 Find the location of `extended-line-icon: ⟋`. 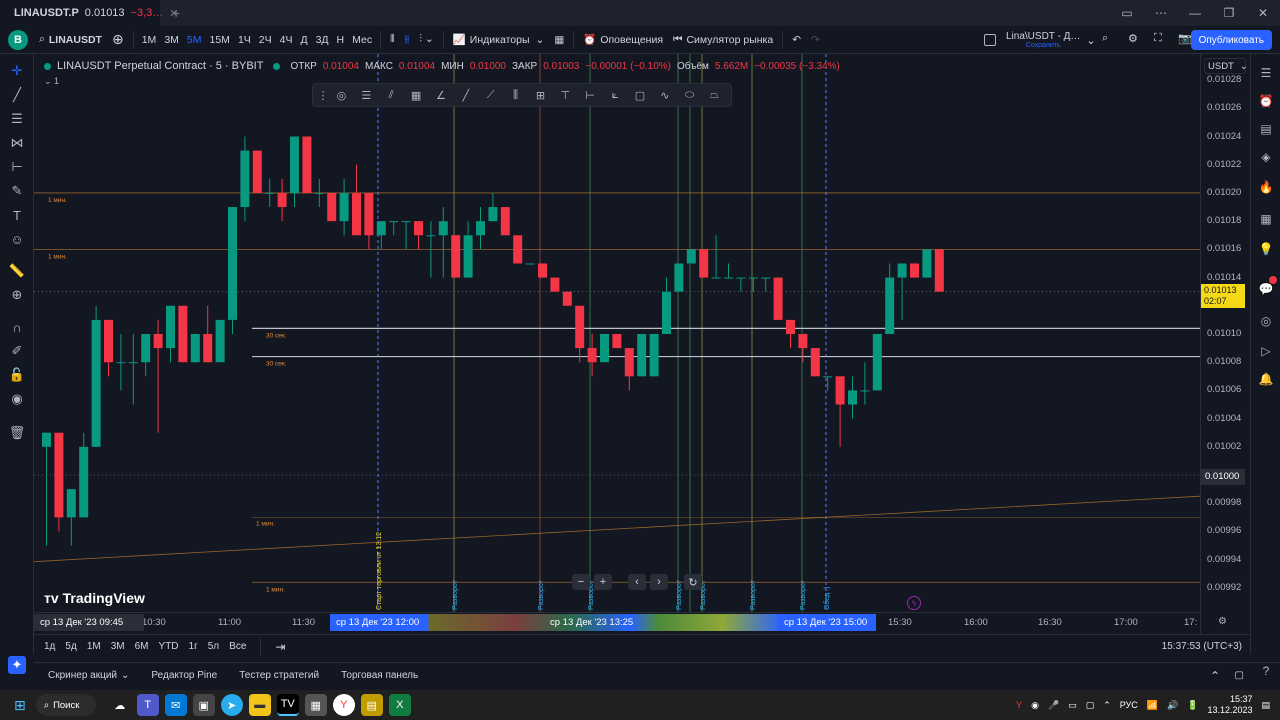

extended-line-icon: ⟋ is located at coordinates (490, 95).